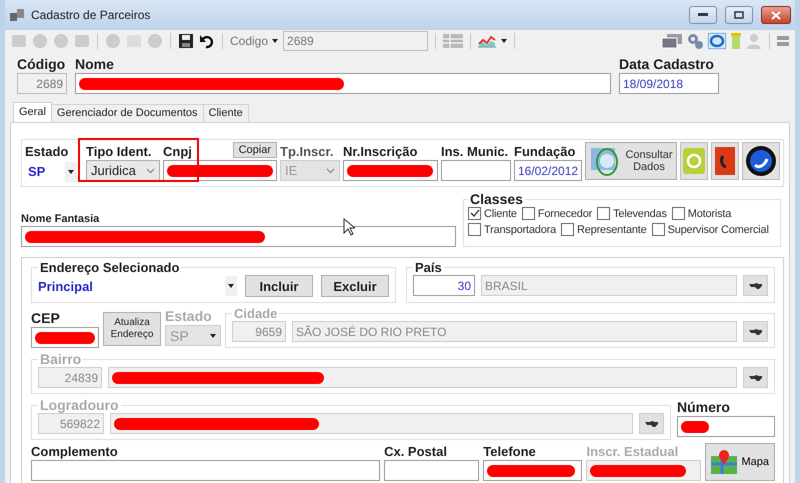 Image resolution: width=800 pixels, height=483 pixels. I want to click on field-label: Complemento, so click(75, 451).